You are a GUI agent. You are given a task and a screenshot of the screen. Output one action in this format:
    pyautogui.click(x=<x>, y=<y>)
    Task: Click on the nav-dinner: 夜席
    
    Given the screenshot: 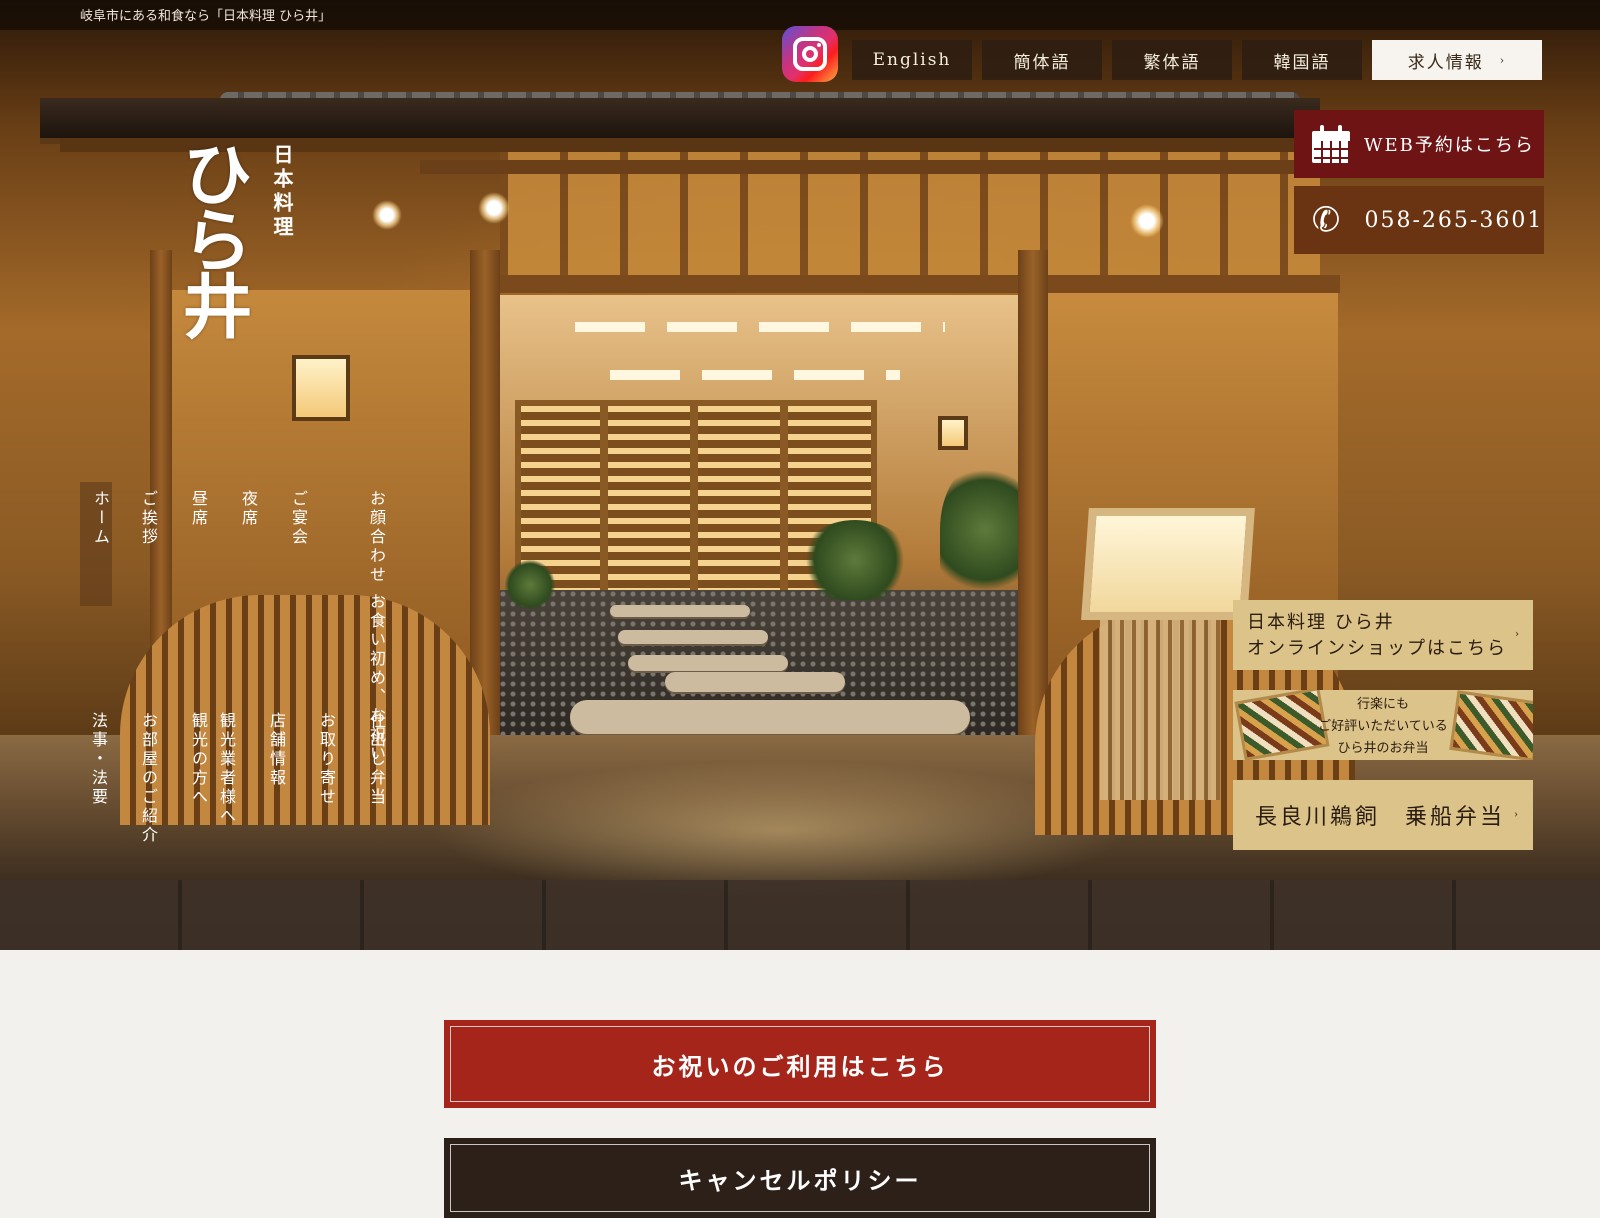 What is the action you would take?
    pyautogui.click(x=248, y=509)
    